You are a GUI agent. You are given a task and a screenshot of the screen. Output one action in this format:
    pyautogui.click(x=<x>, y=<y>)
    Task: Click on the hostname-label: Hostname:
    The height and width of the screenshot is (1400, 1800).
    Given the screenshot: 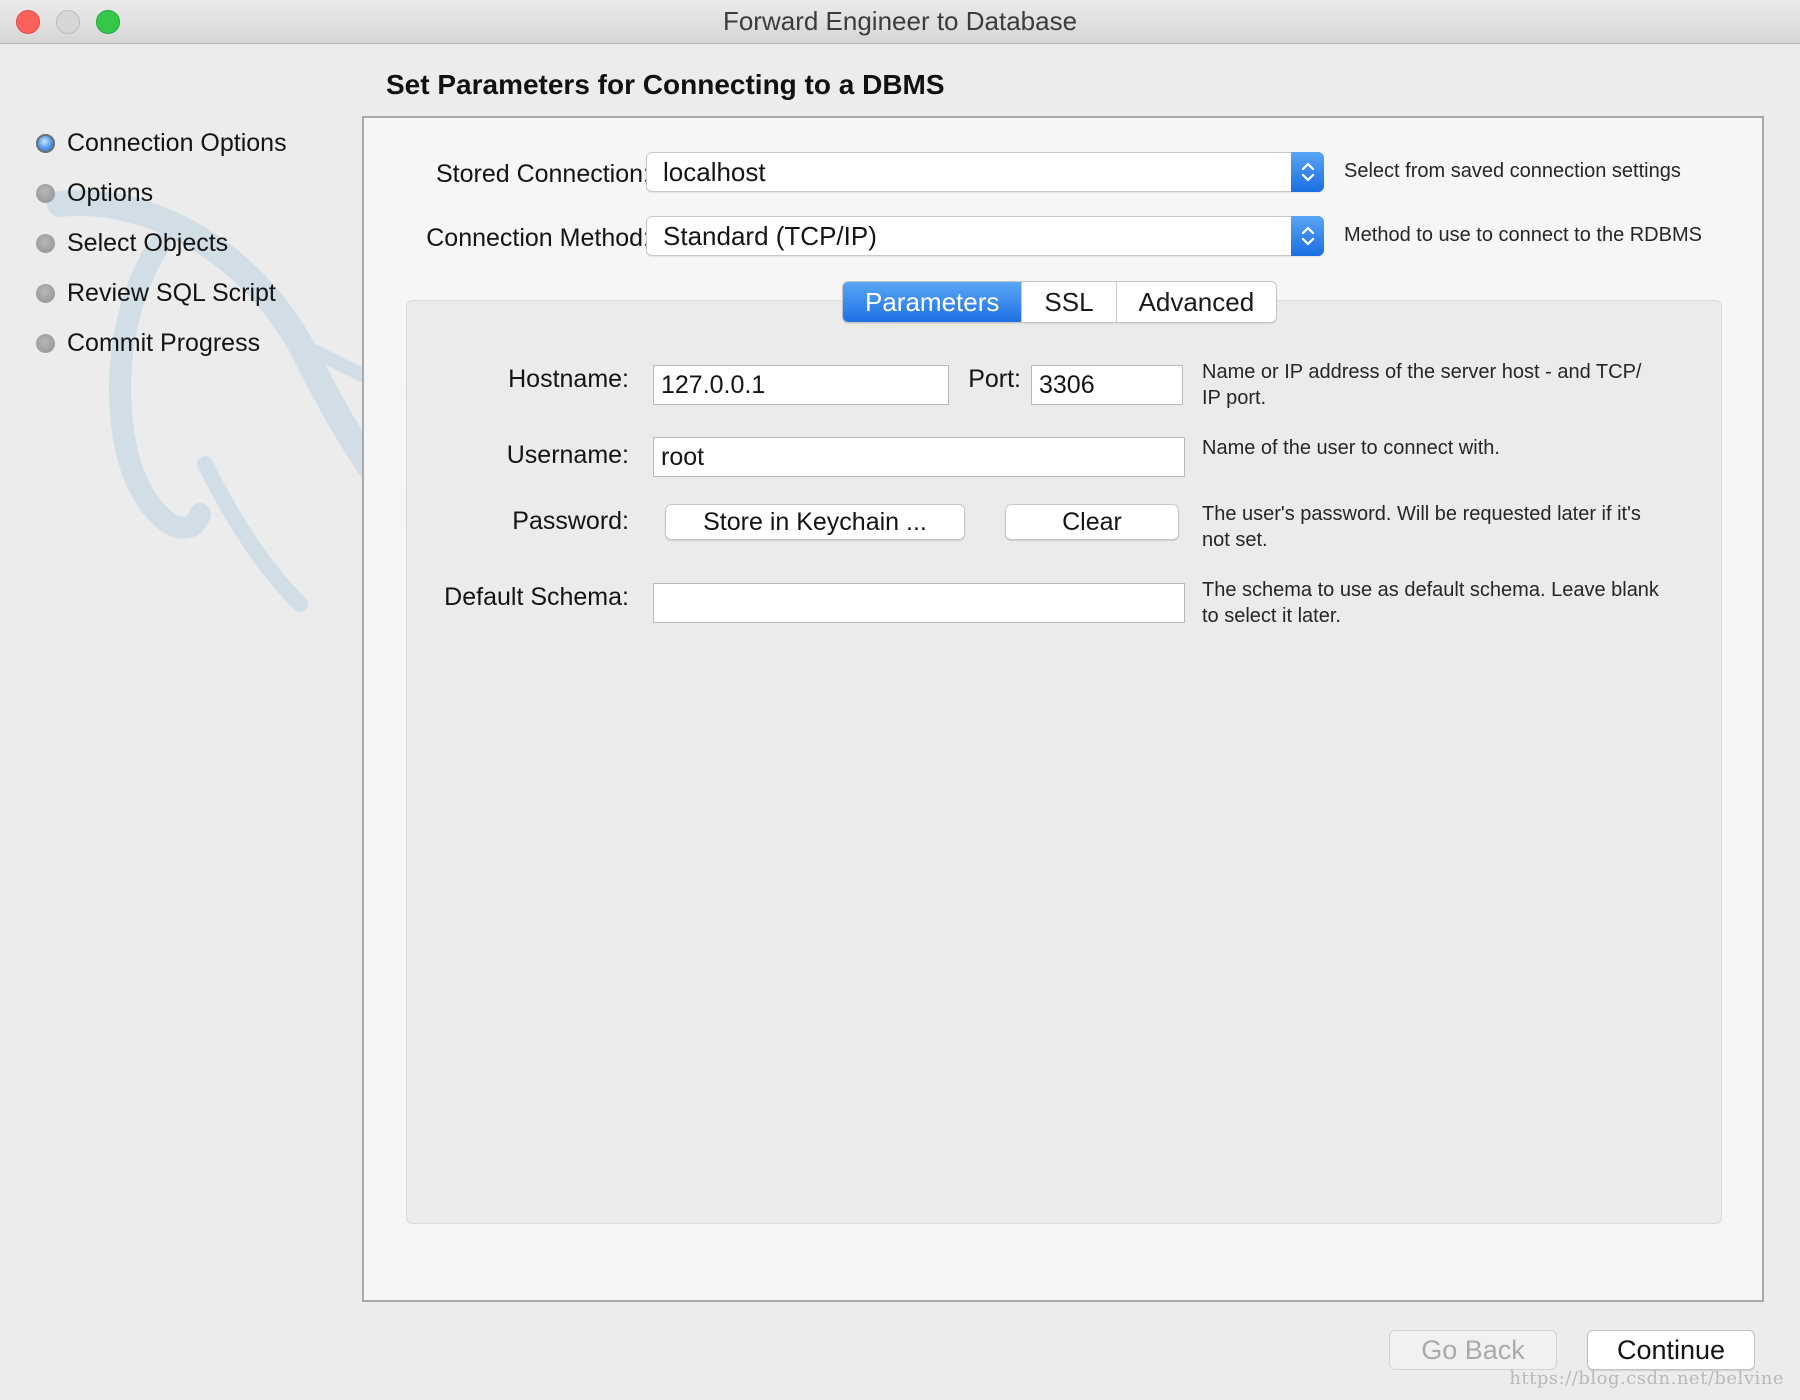 What is the action you would take?
    pyautogui.click(x=568, y=379)
    